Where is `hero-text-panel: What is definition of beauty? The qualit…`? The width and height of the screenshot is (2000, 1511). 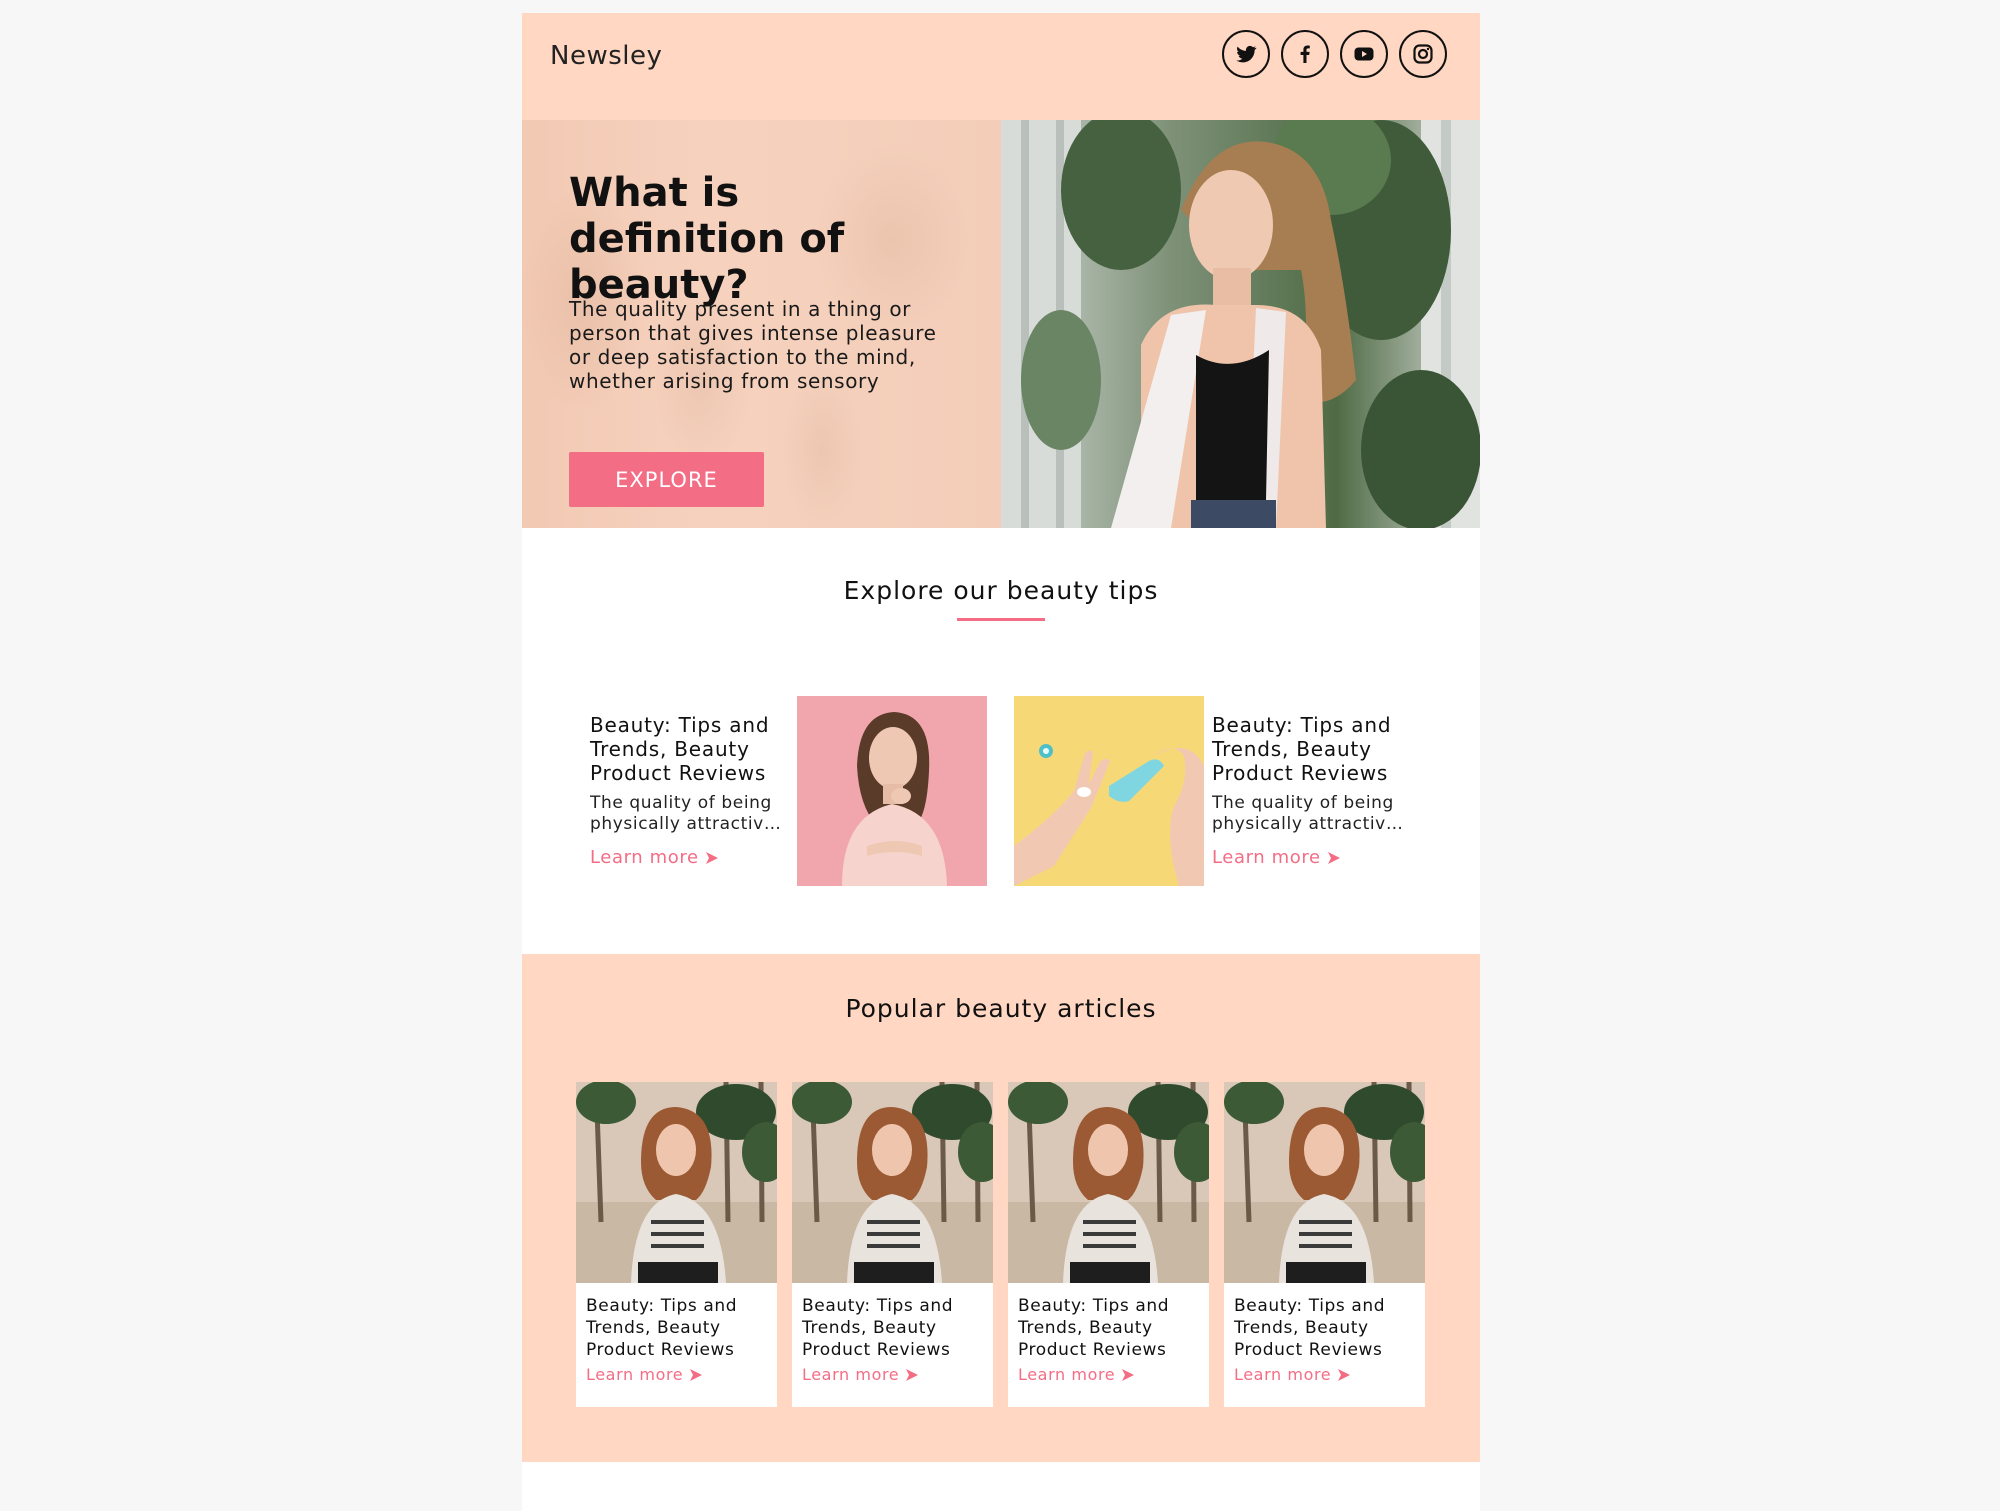 hero-text-panel: What is definition of beauty? The qualit… is located at coordinates (761, 324).